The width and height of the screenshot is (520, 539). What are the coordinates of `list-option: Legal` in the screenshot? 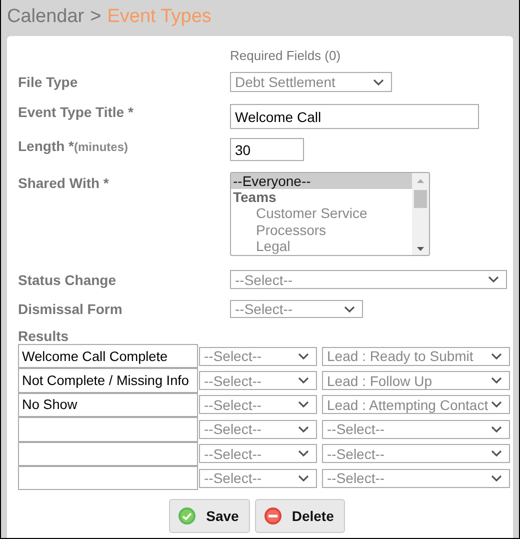 It's located at (321, 246).